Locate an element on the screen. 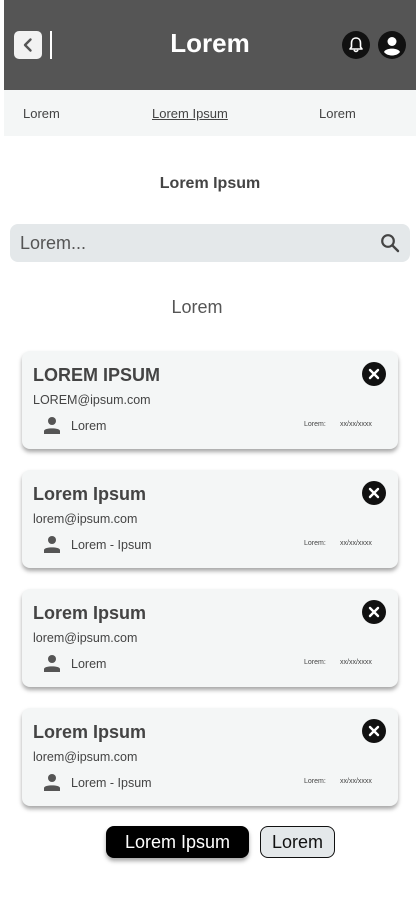 Image resolution: width=420 pixels, height=917 pixels. search-input is located at coordinates (195, 243).